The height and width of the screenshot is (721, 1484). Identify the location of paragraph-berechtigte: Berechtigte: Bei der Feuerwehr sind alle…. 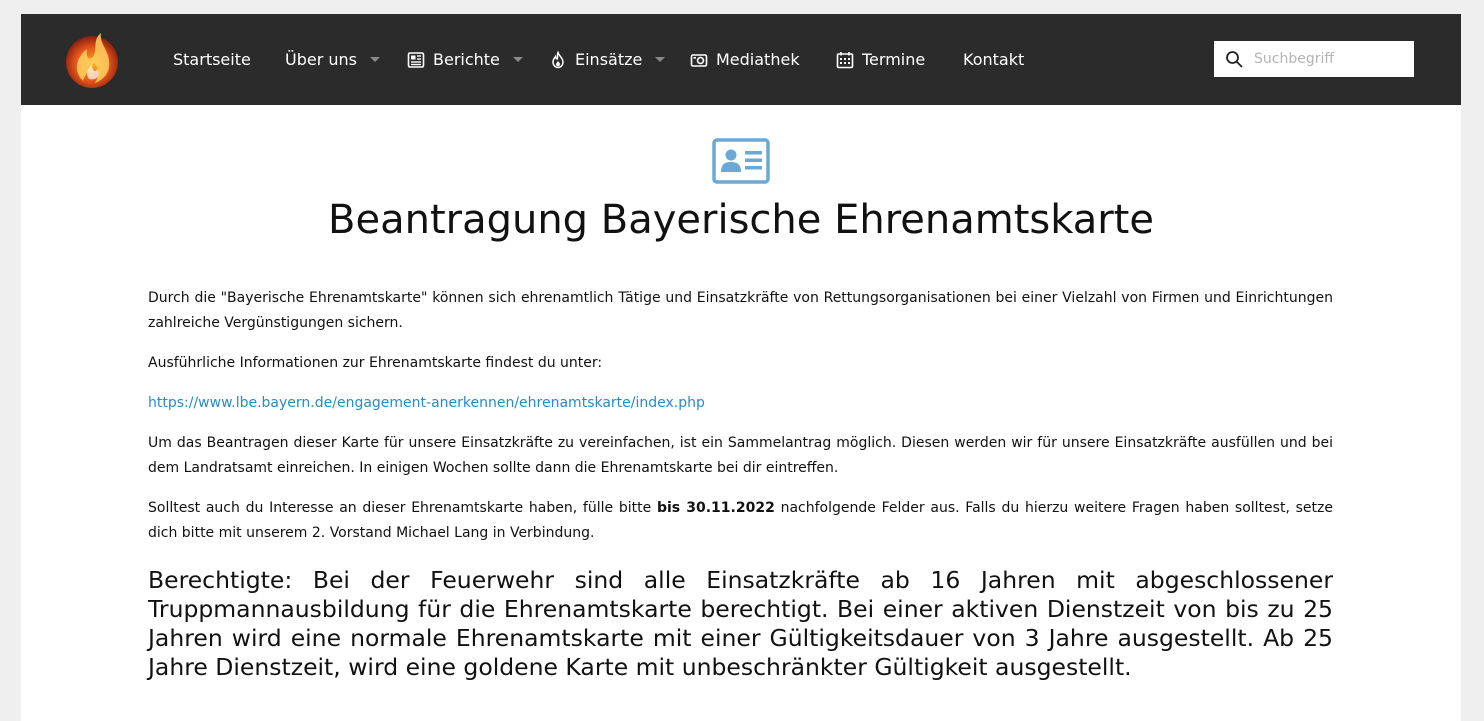
(740, 623).